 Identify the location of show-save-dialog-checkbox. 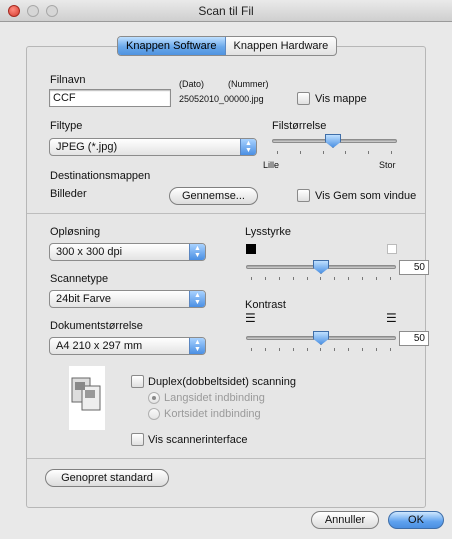
(303, 195).